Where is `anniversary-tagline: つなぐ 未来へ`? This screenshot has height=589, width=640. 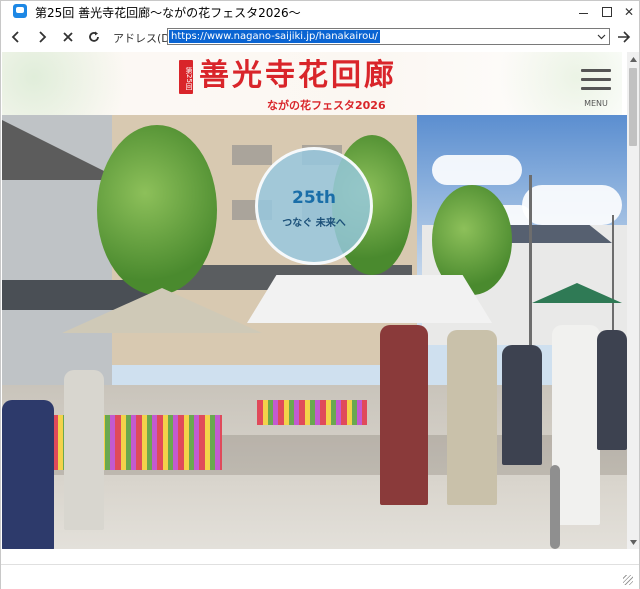 anniversary-tagline: つなぐ 未来へ is located at coordinates (314, 223).